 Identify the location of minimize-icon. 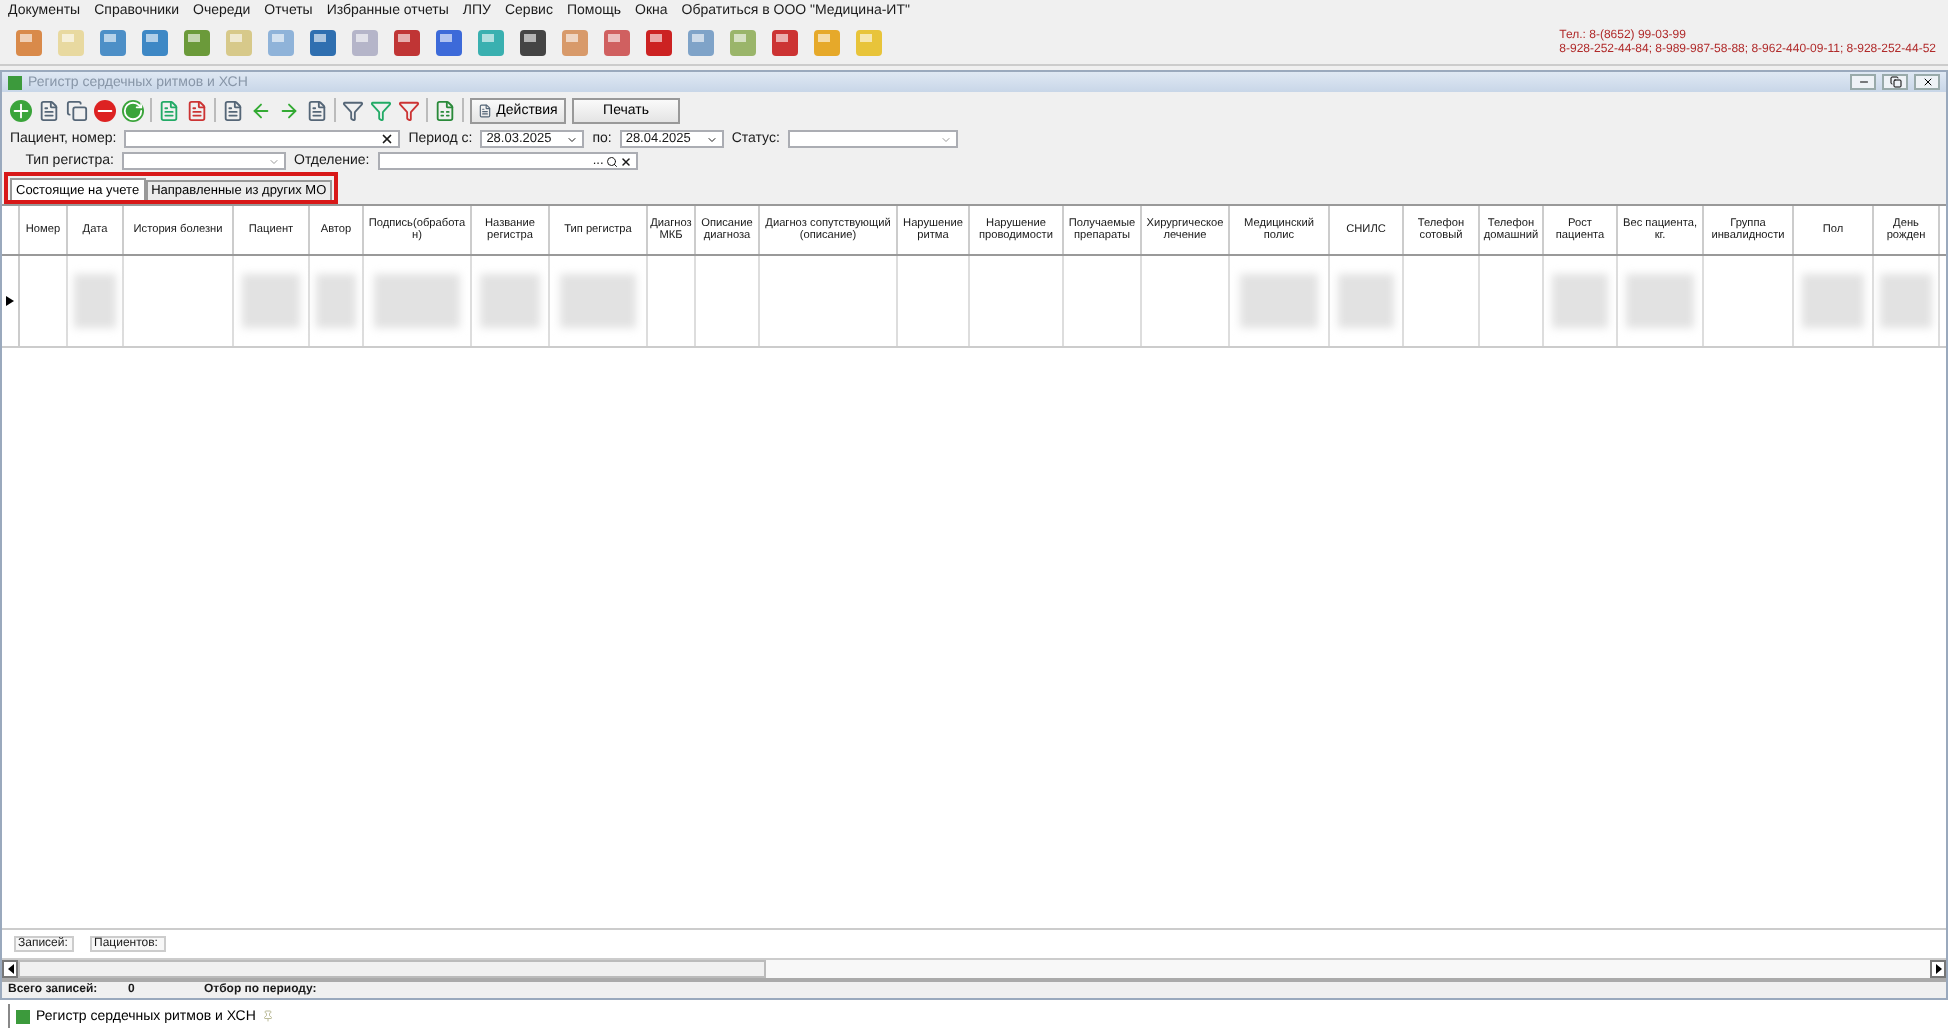
(1863, 82).